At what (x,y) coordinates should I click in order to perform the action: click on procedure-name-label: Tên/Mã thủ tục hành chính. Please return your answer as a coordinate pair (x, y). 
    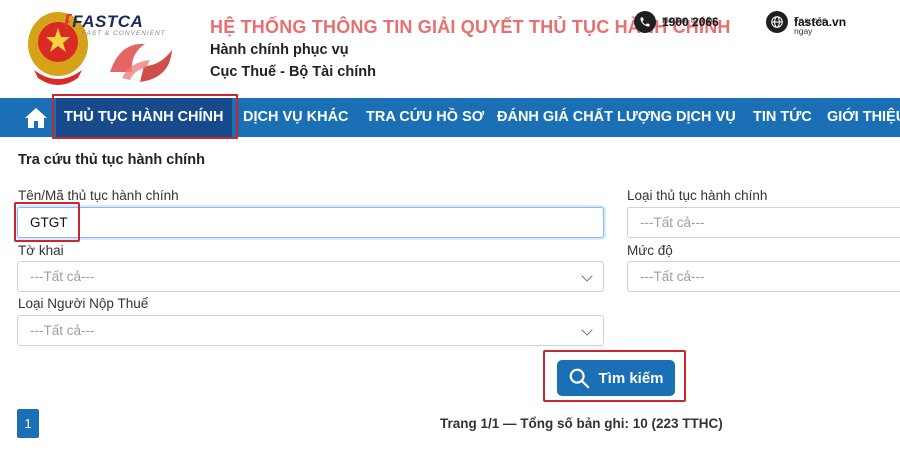
    Looking at the image, I should click on (98, 195).